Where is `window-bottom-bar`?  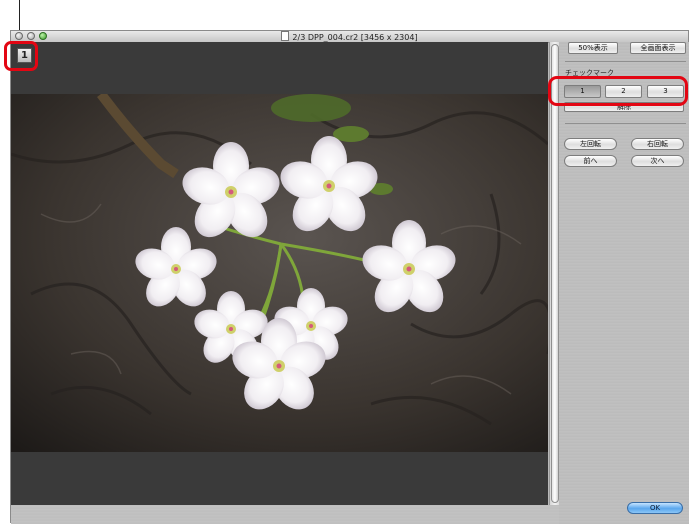 window-bottom-bar is located at coordinates (285, 514).